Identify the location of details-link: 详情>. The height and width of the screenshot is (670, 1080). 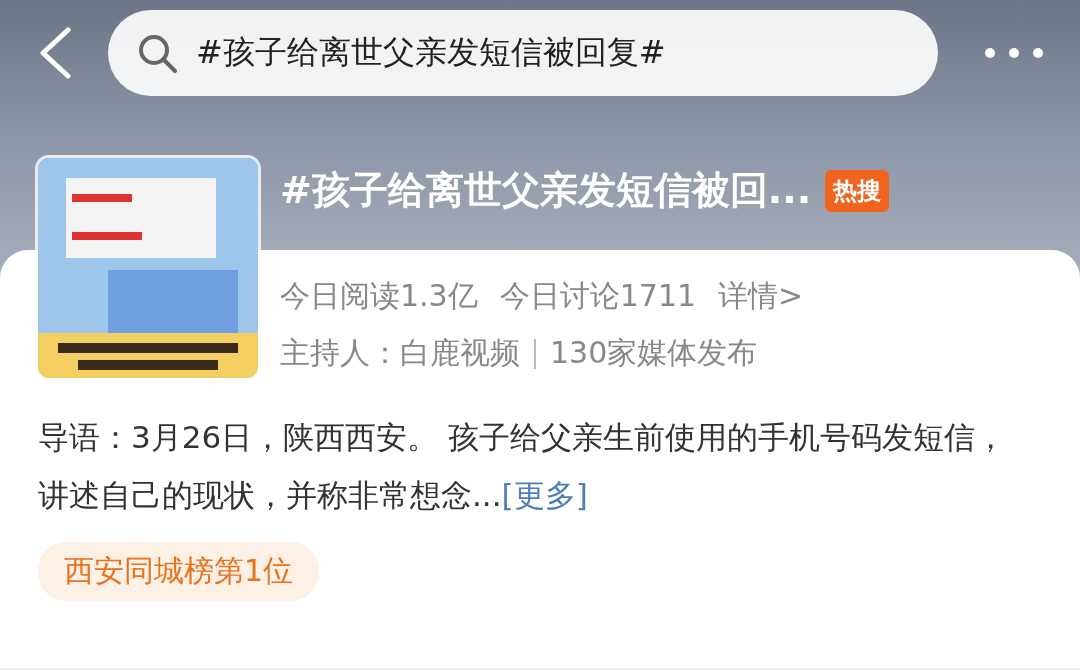
(761, 296).